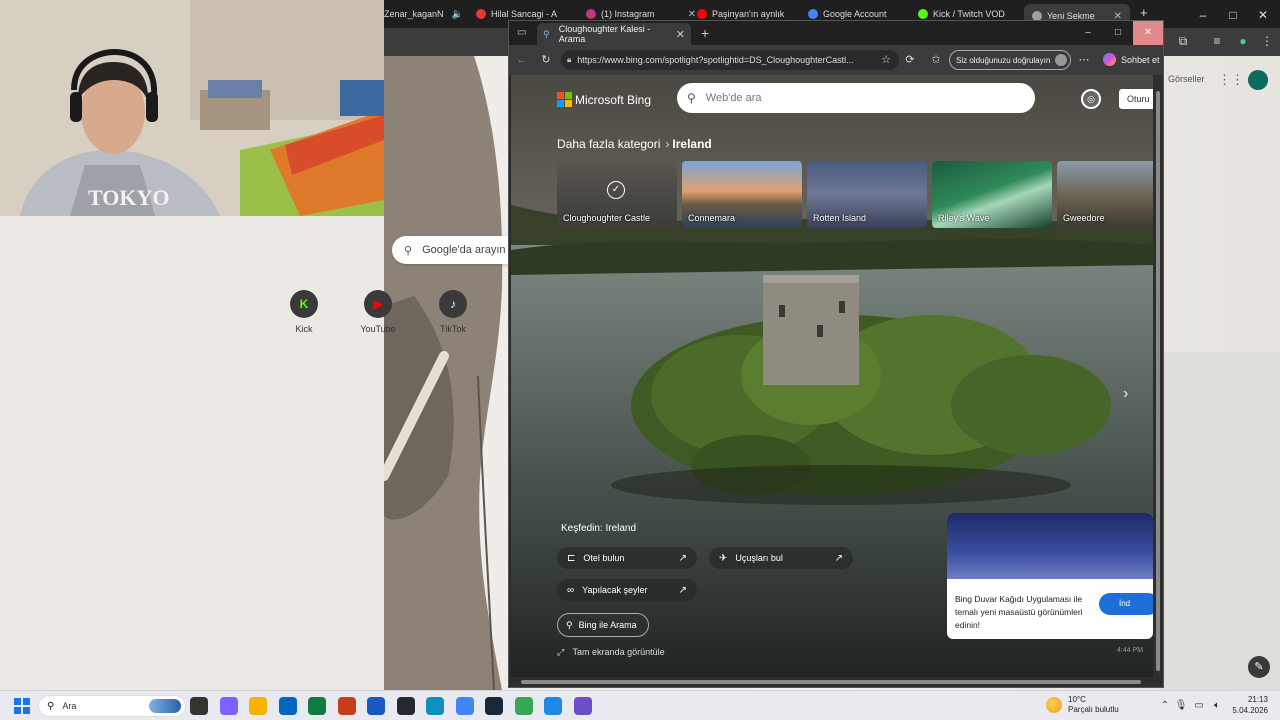 Image resolution: width=1280 pixels, height=720 pixels. What do you see at coordinates (522, 60) in the screenshot?
I see `back-icon: ←` at bounding box center [522, 60].